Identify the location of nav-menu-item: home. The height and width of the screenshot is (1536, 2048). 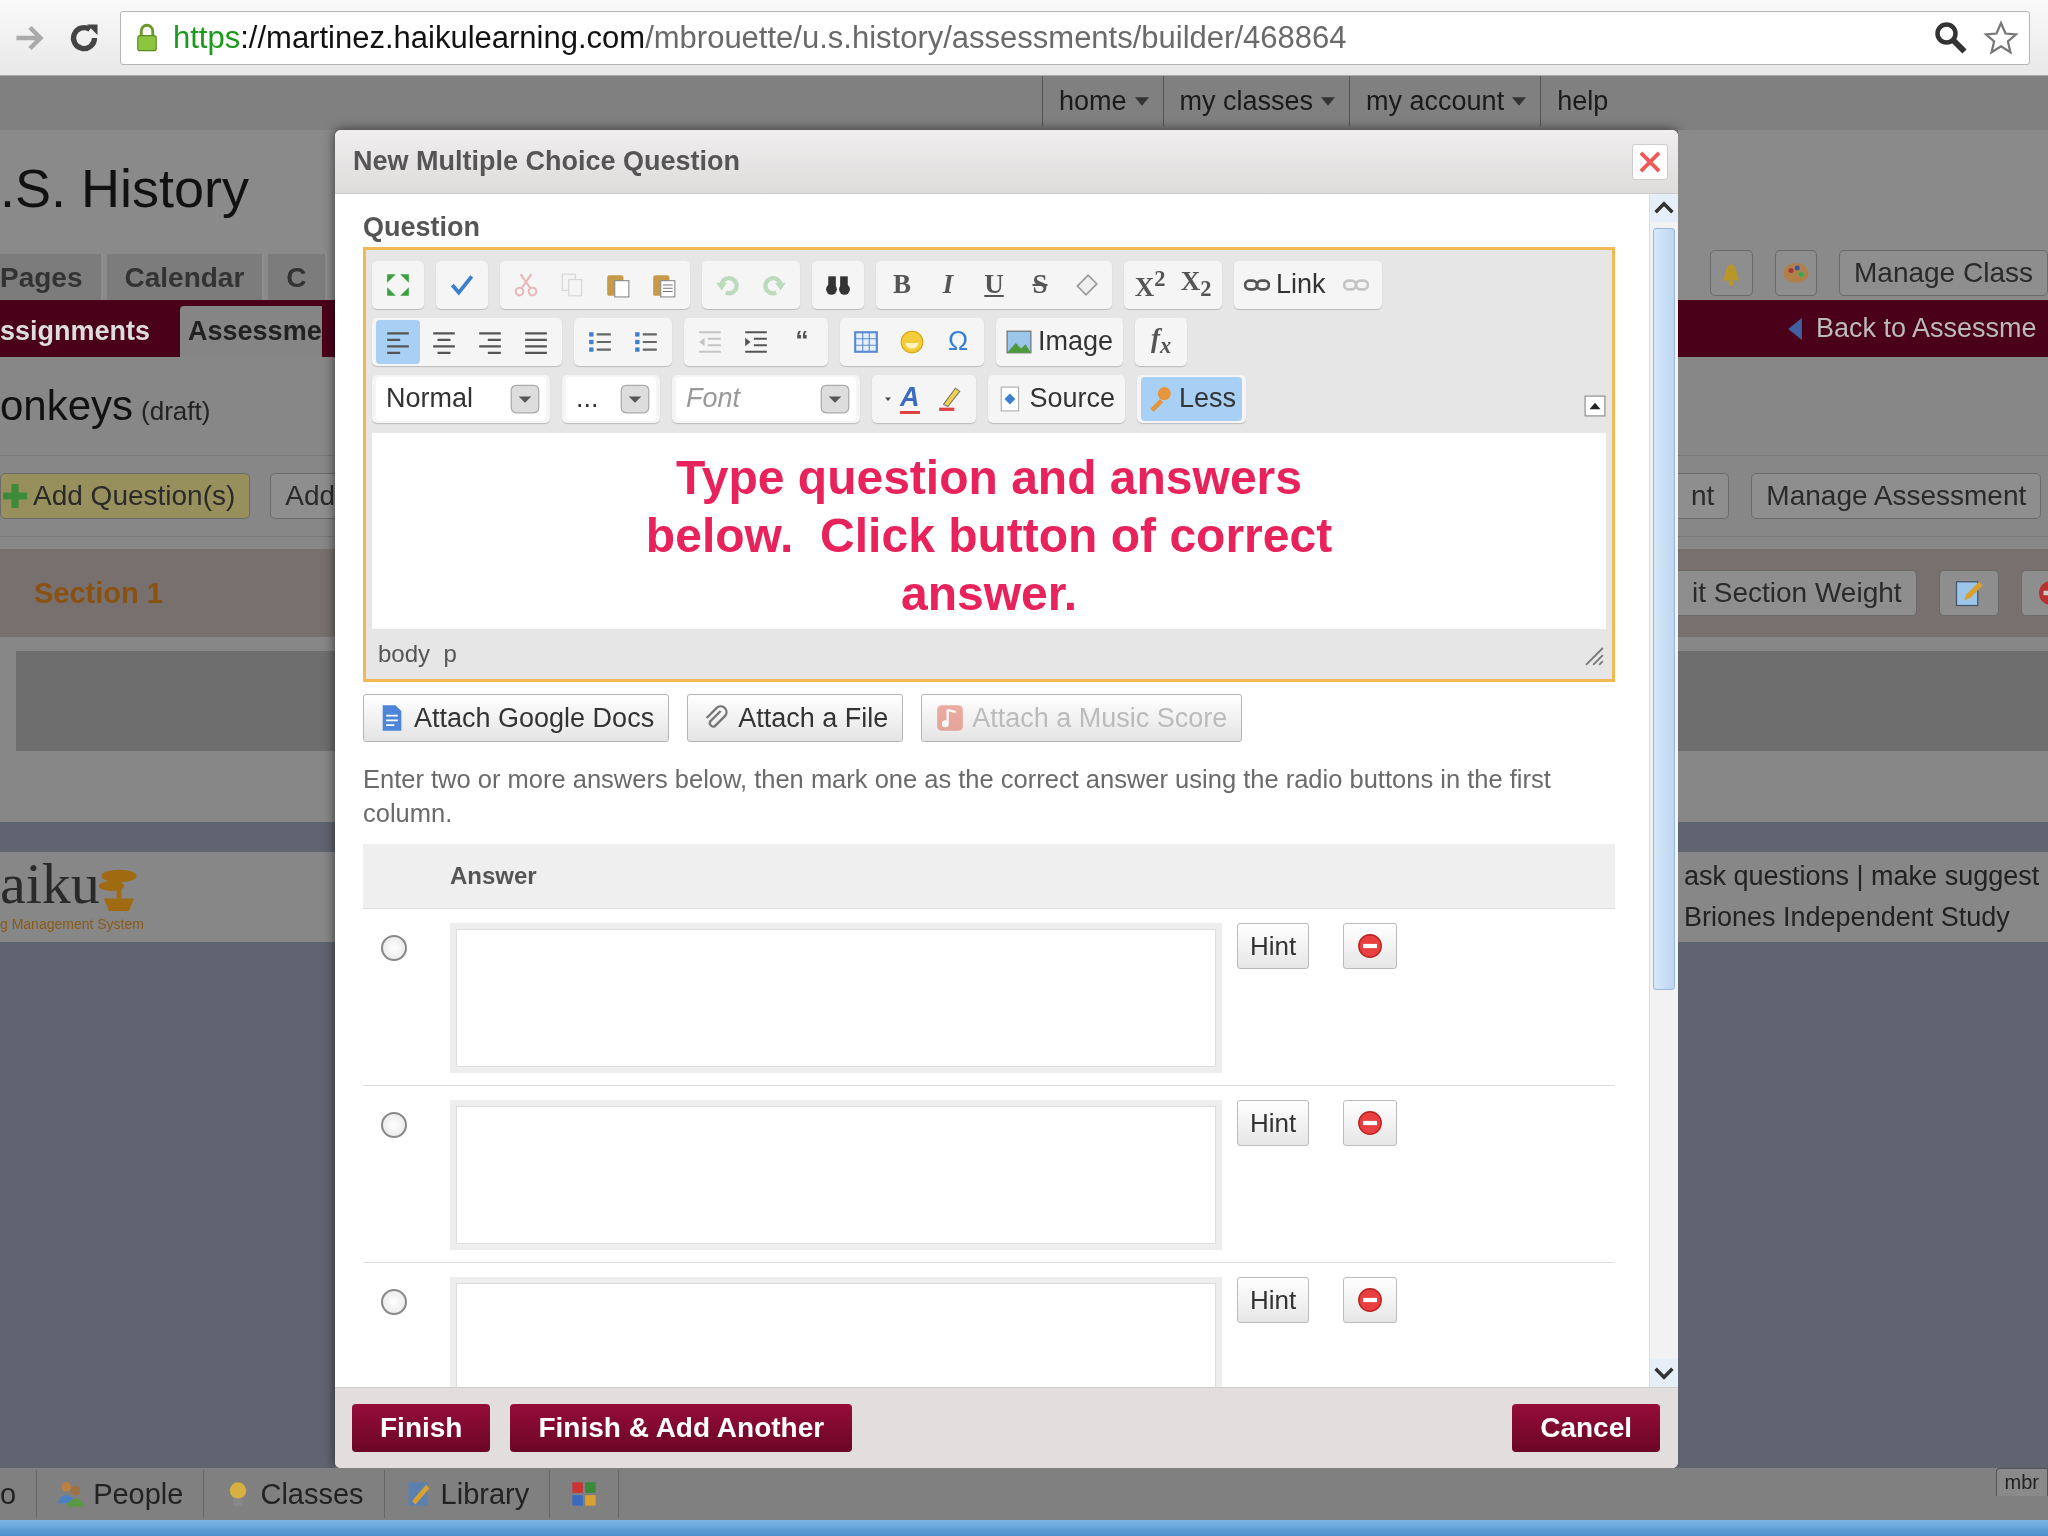
(1102, 101).